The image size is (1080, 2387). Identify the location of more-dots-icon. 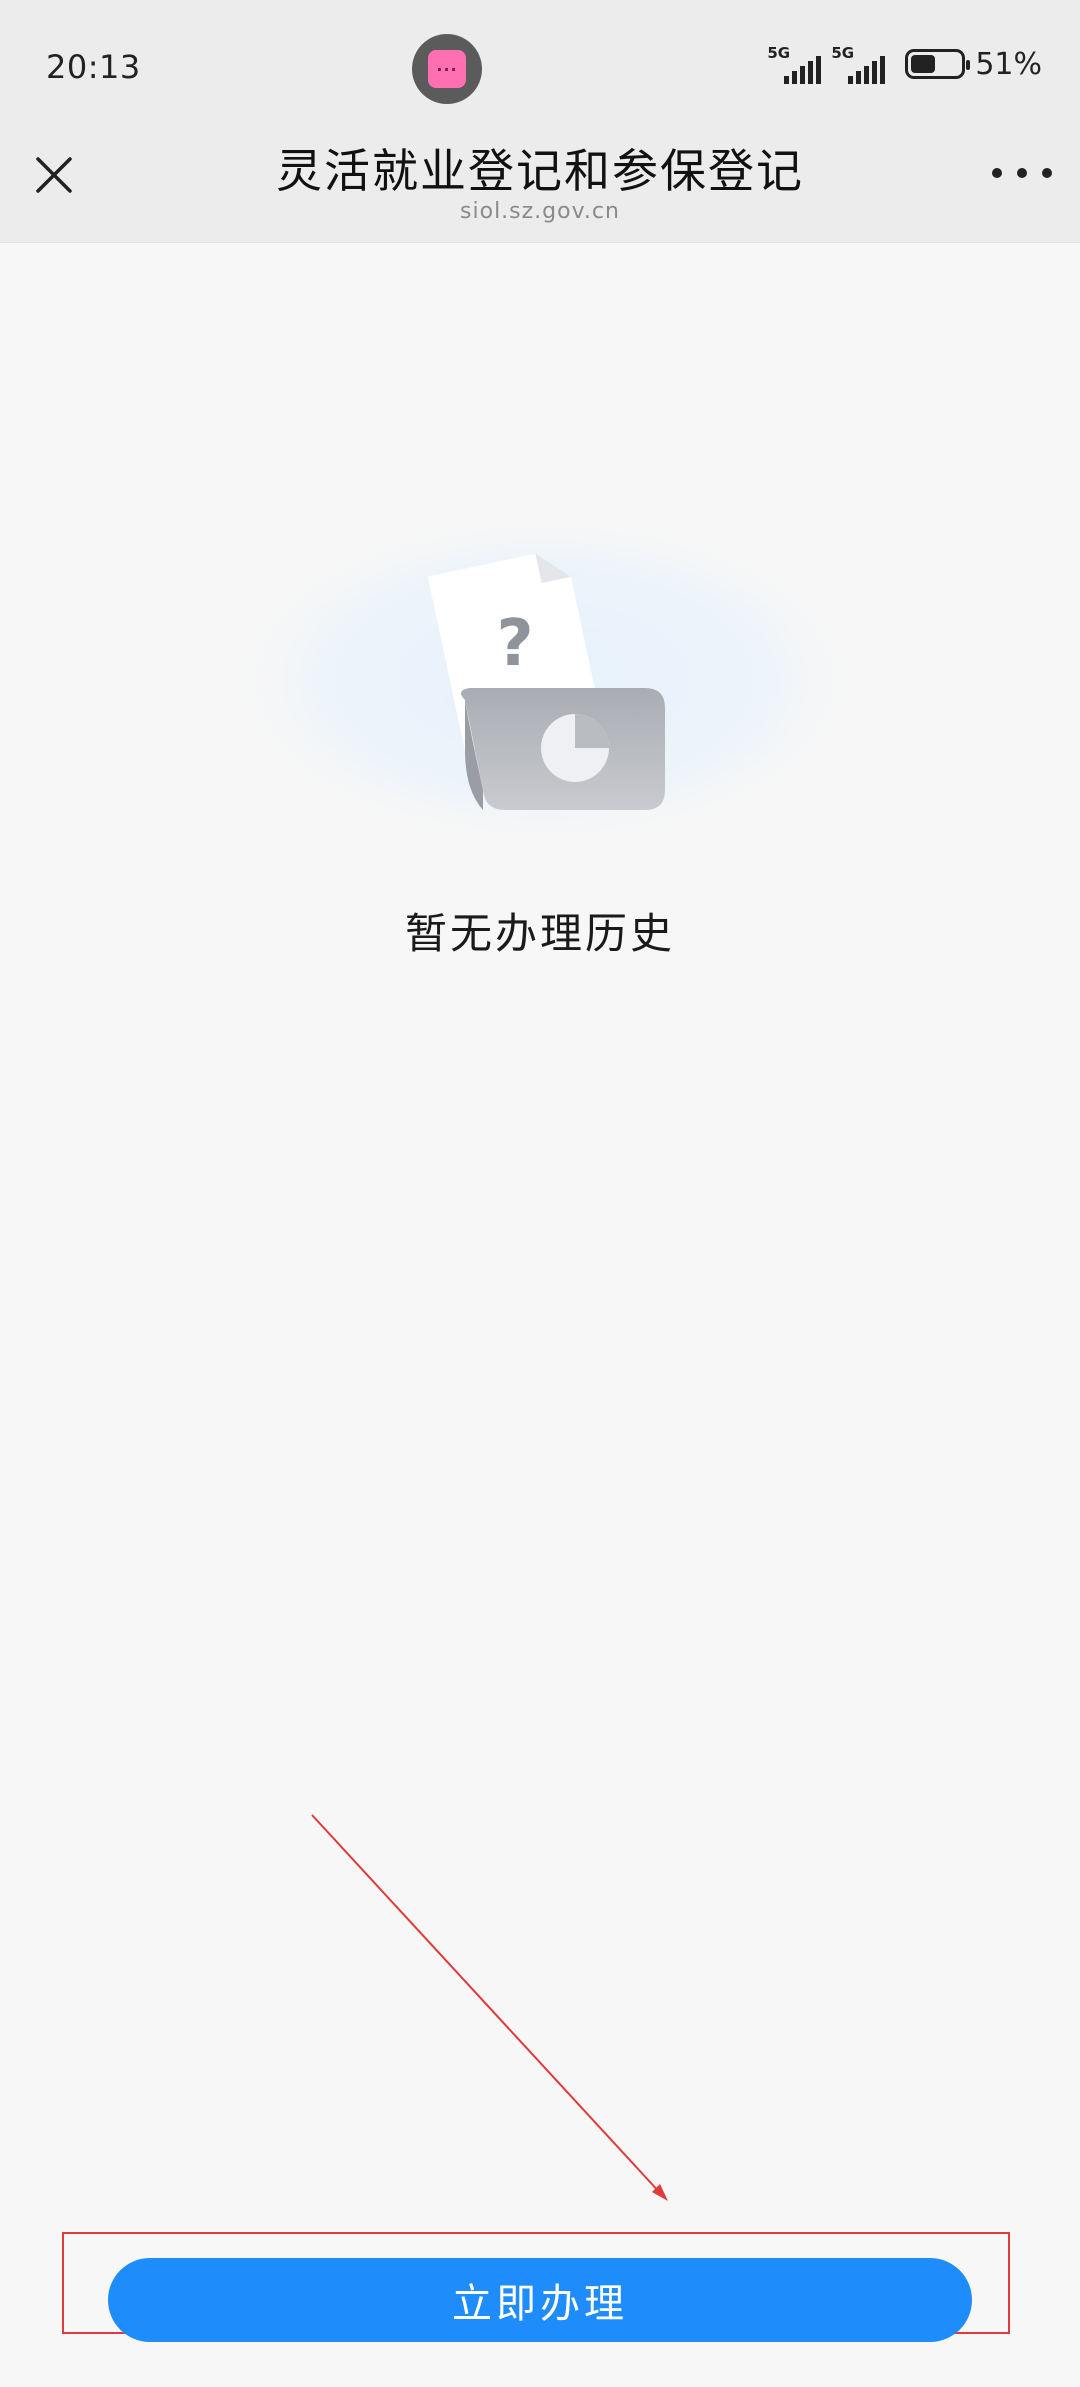
(997, 173).